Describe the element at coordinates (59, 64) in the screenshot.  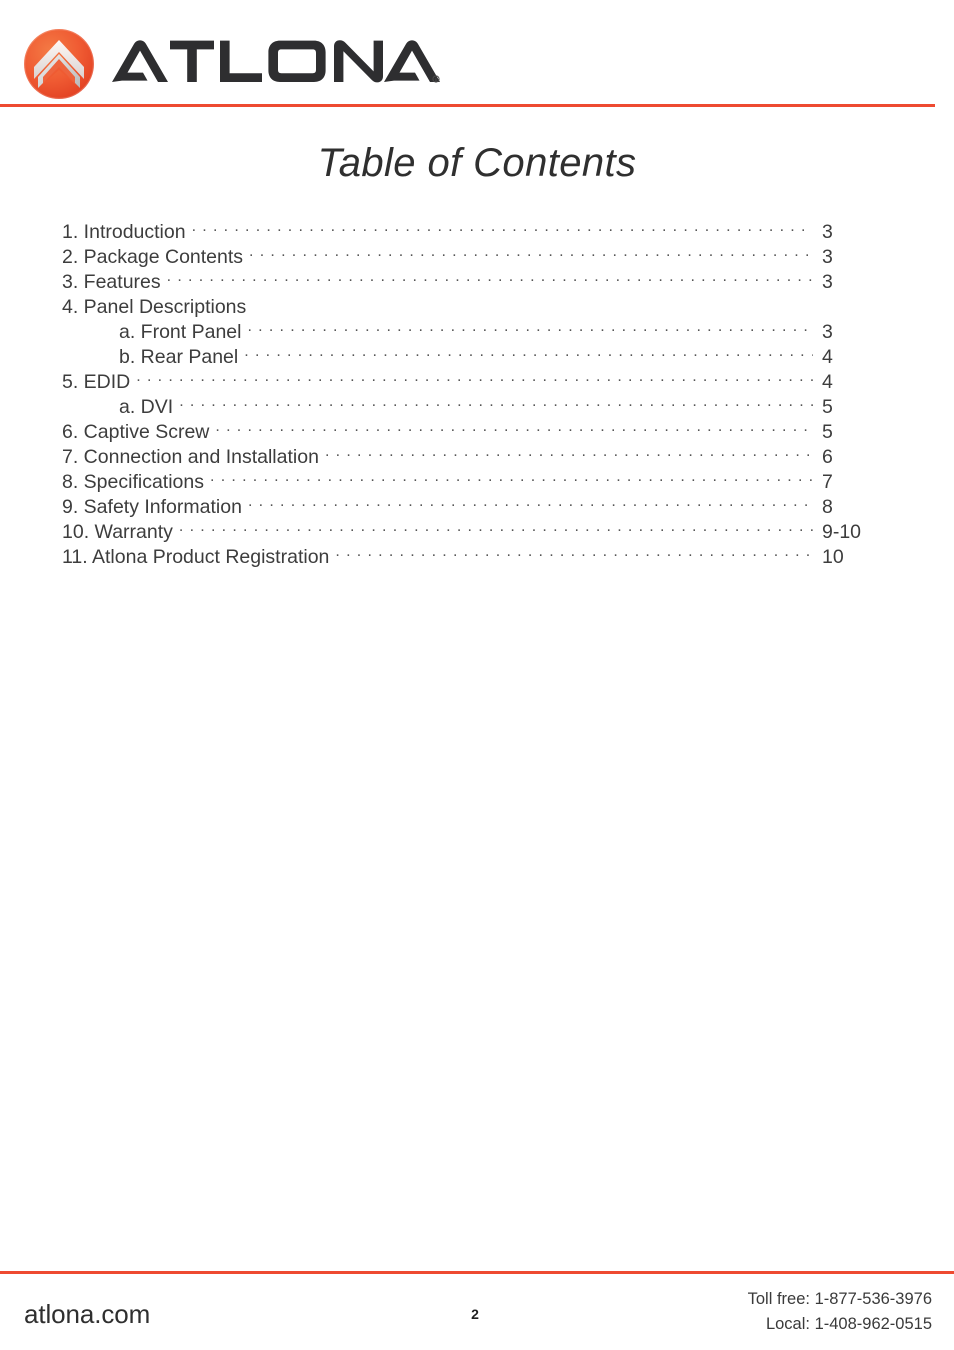
I see `atlona-chevron-circle-icon` at that location.